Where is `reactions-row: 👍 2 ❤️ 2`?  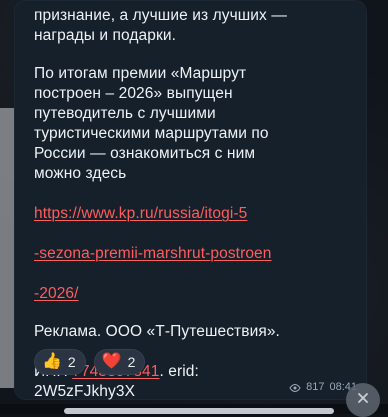
reactions-row: 👍 2 ❤️ 2 is located at coordinates (90, 362).